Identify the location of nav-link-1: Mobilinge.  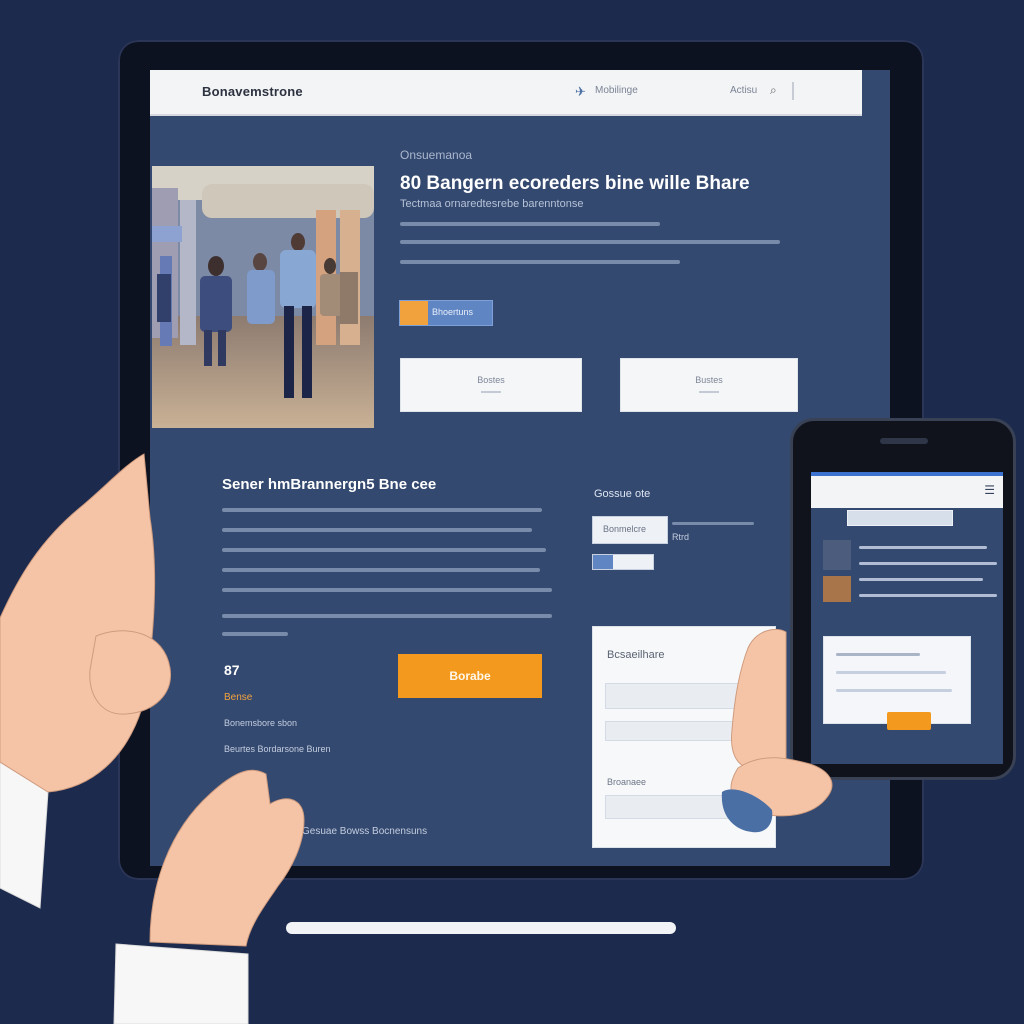
(616, 90).